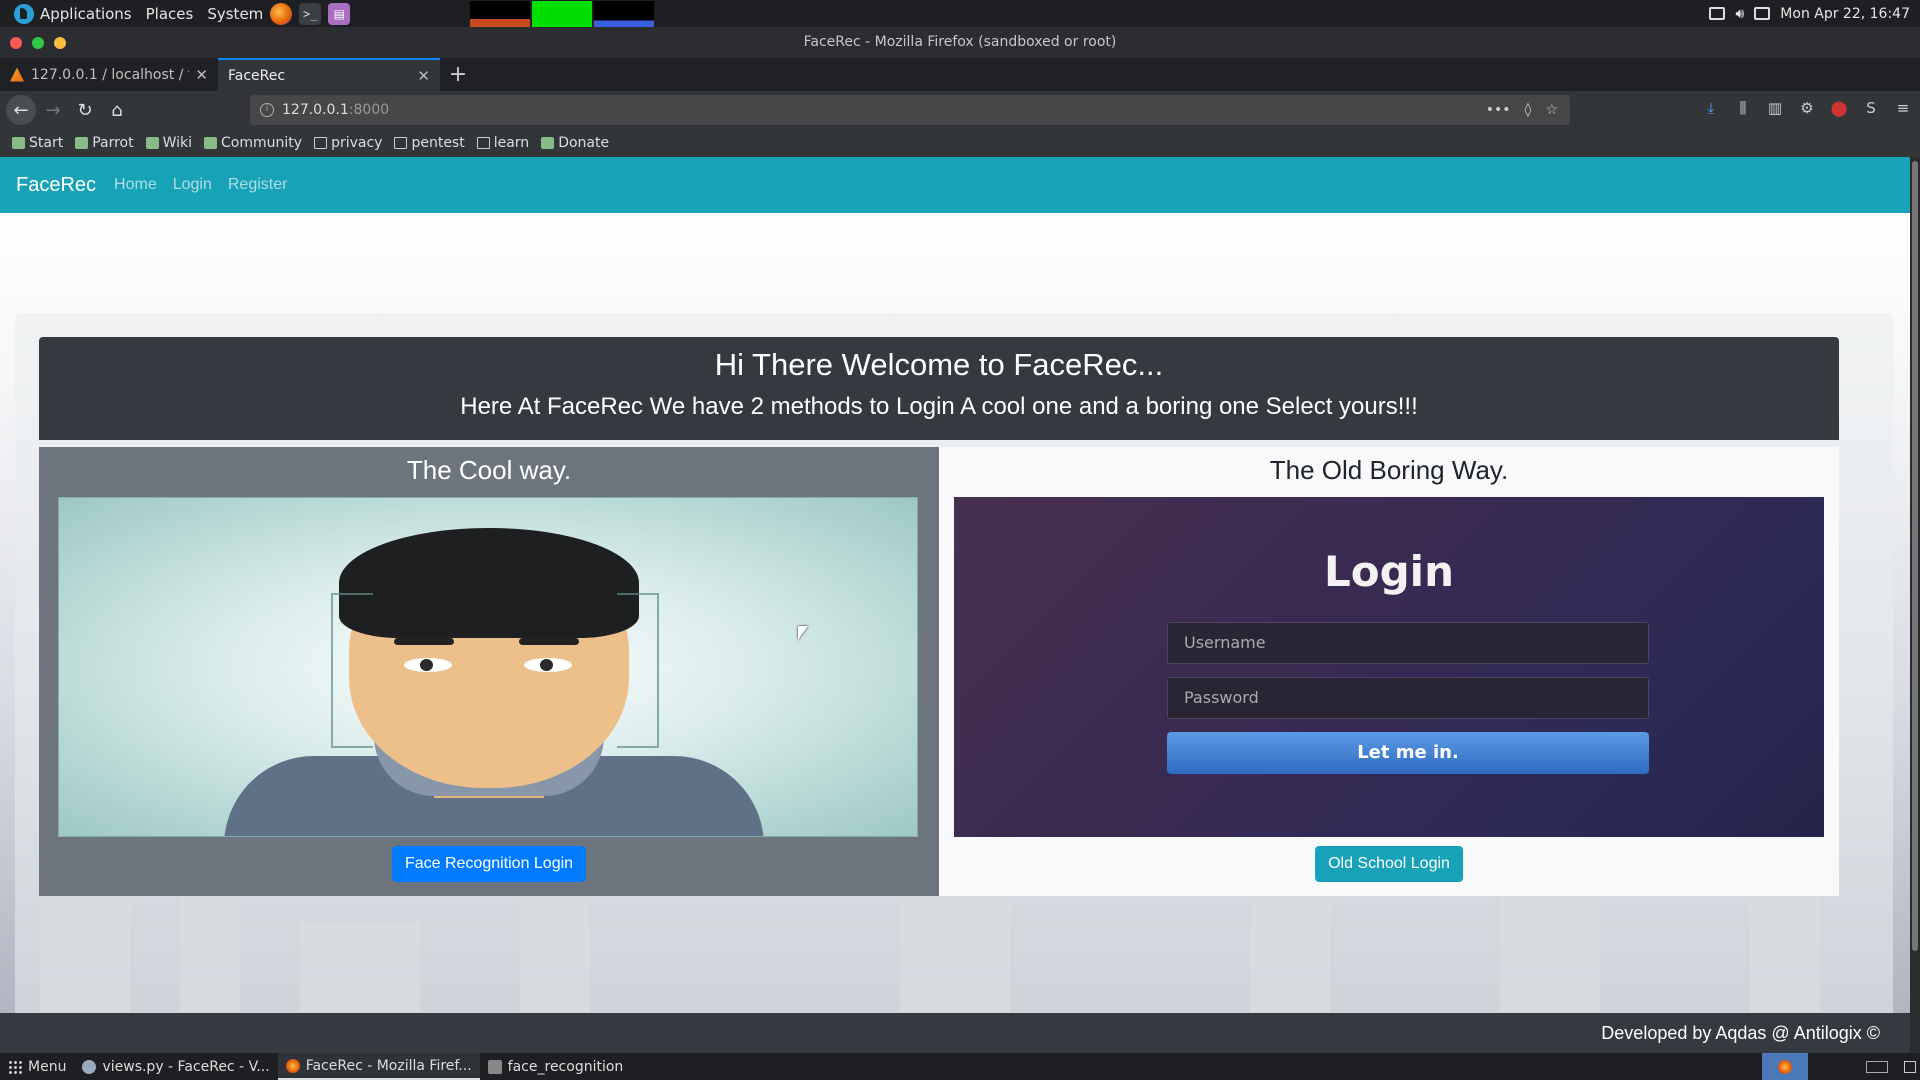  I want to click on display-tray-icon, so click(1717, 13).